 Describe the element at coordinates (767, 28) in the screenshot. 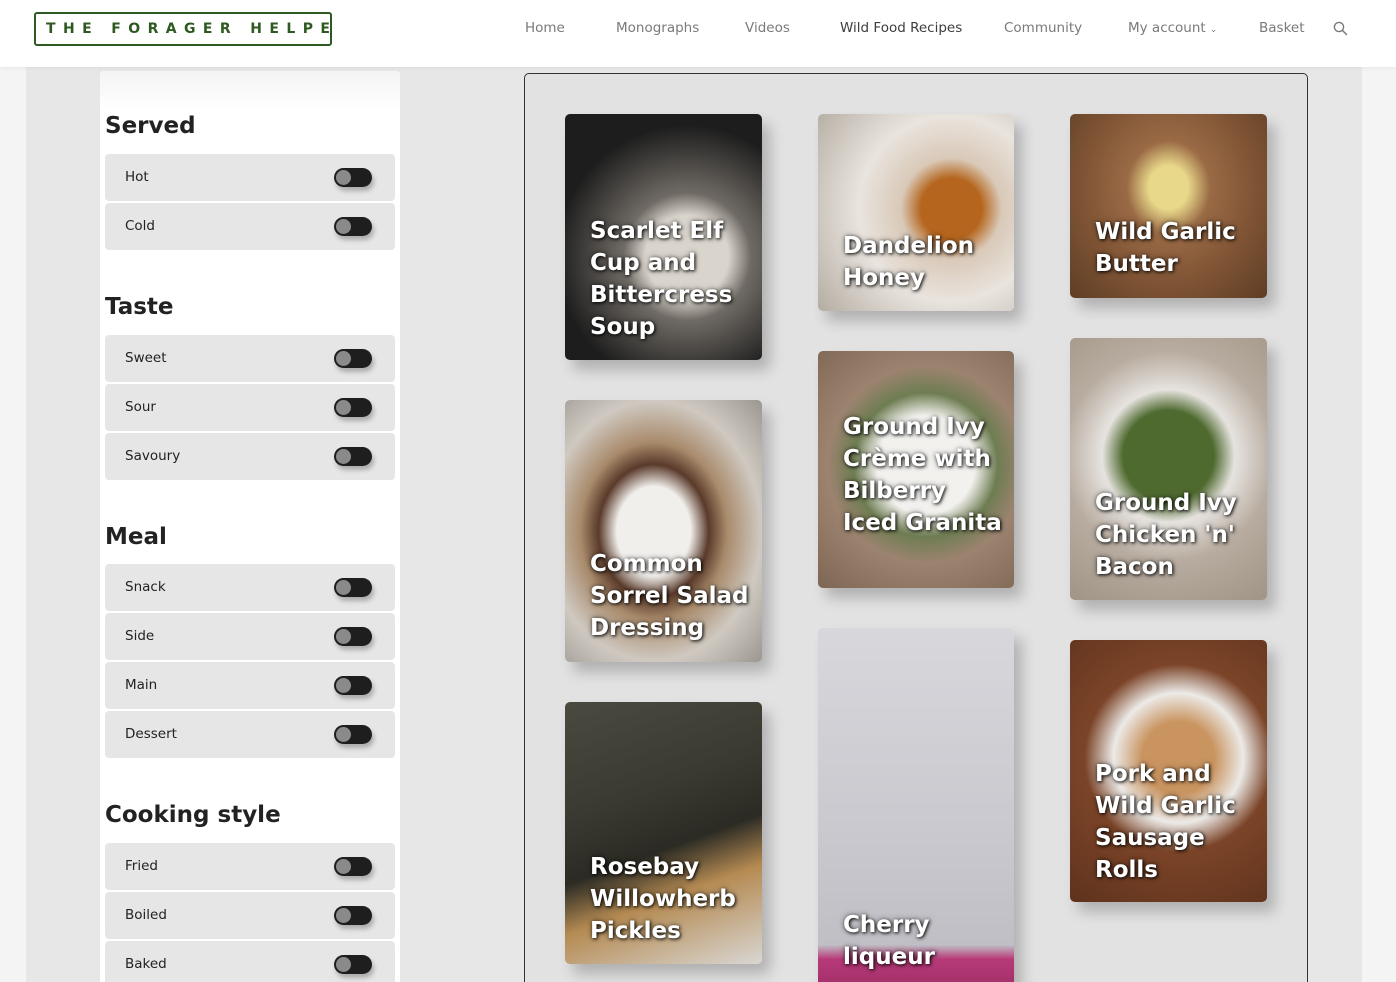

I see `nav-videos: Videos` at that location.